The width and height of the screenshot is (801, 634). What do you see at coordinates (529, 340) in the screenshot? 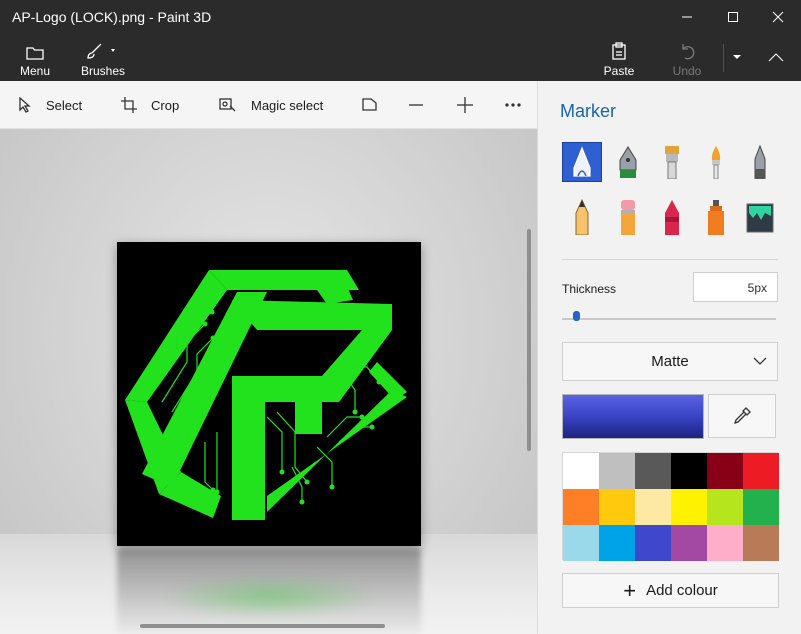
I see `vertical-scrollbar` at bounding box center [529, 340].